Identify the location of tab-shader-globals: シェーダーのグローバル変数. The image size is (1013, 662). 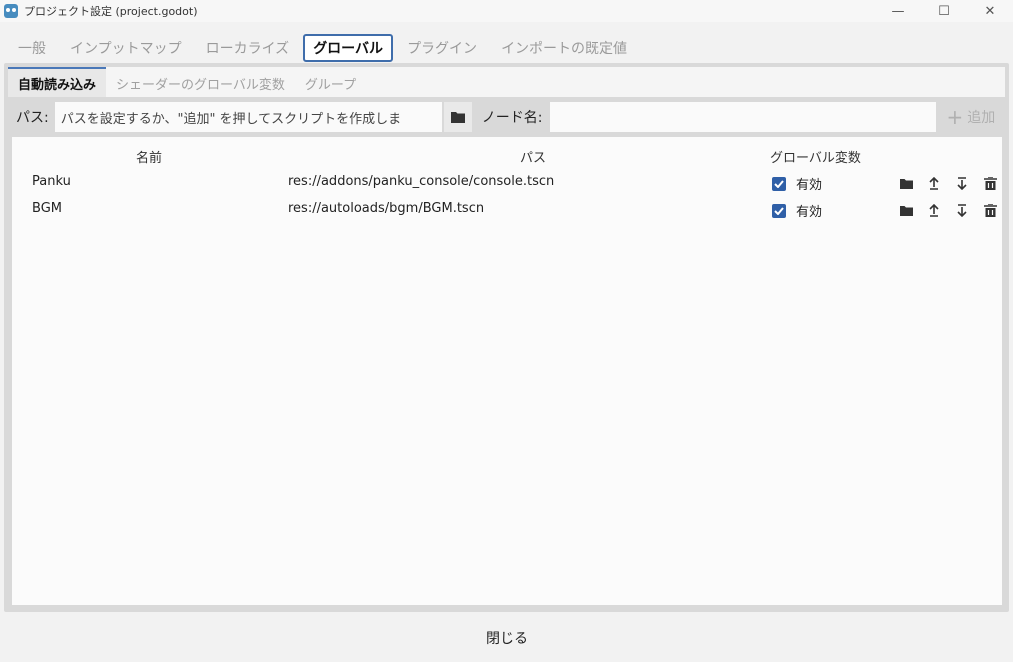
(200, 82).